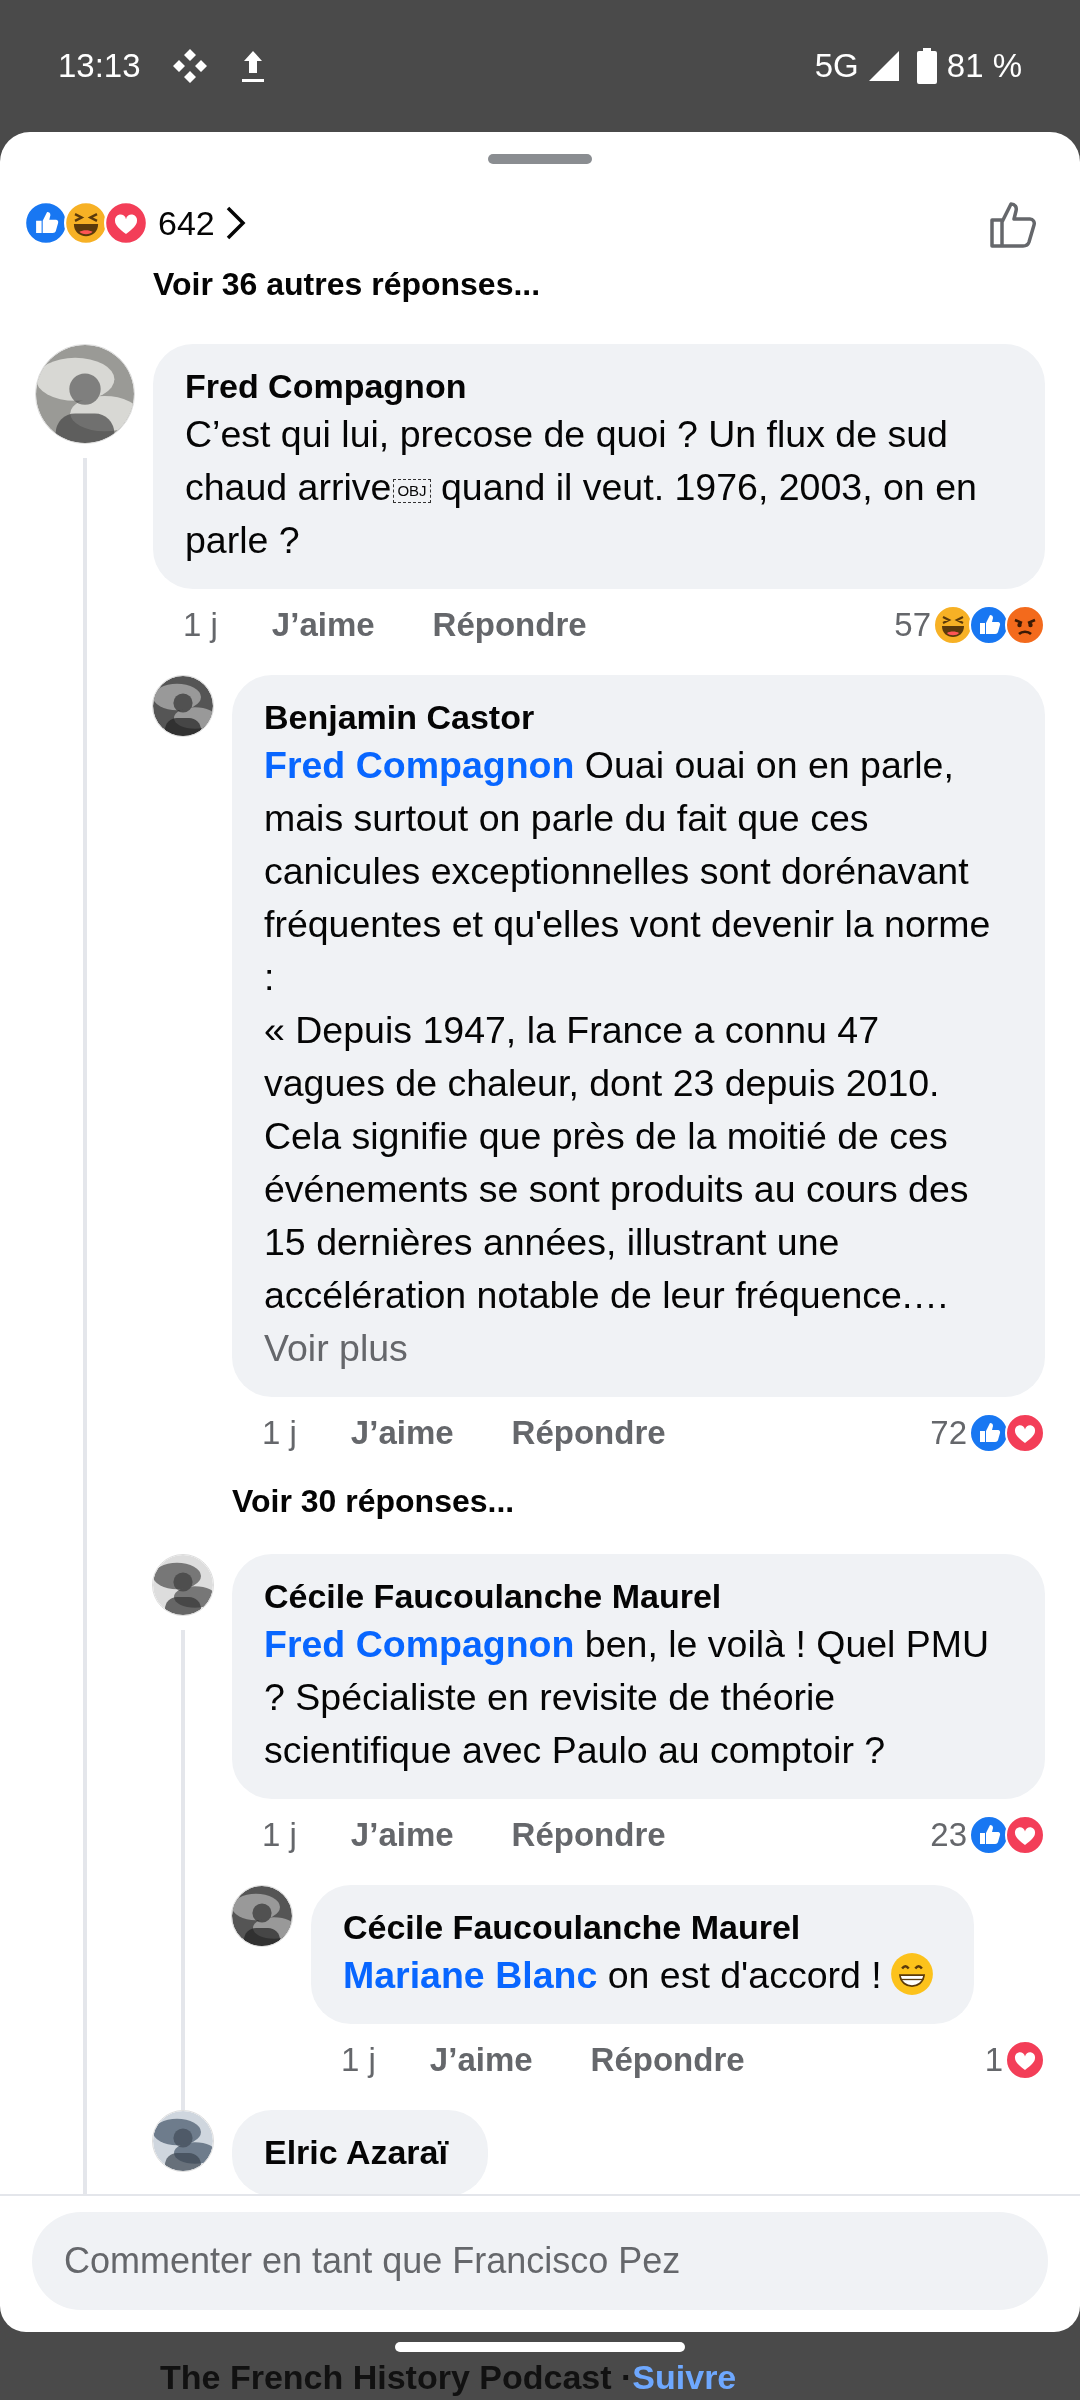  I want to click on grinning-emoji-icon, so click(911, 1974).